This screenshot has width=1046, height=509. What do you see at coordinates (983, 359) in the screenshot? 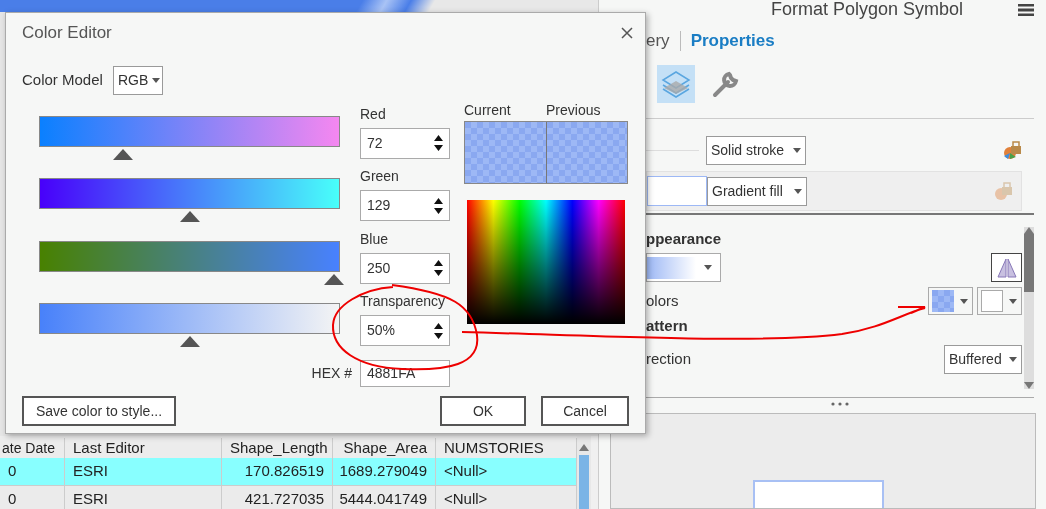
I see `dropdown: Buffered` at bounding box center [983, 359].